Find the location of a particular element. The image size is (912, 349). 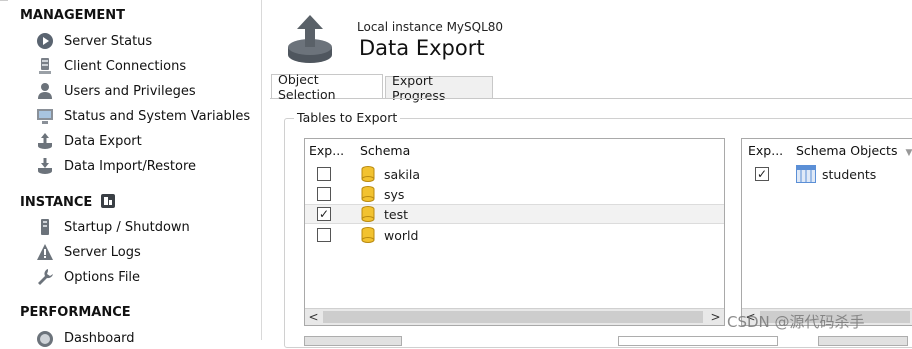

nav-data-export: Data Export is located at coordinates (89, 141).